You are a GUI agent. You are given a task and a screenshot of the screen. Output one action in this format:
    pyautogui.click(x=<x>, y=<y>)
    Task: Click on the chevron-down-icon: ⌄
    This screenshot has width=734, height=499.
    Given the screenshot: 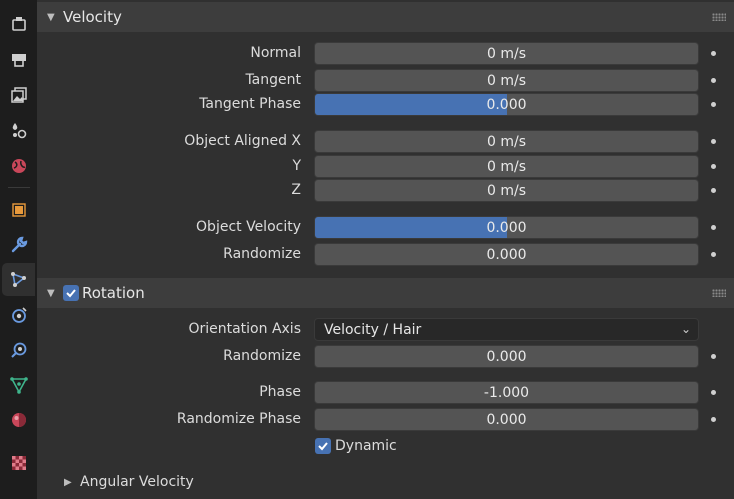 What is the action you would take?
    pyautogui.click(x=685, y=329)
    